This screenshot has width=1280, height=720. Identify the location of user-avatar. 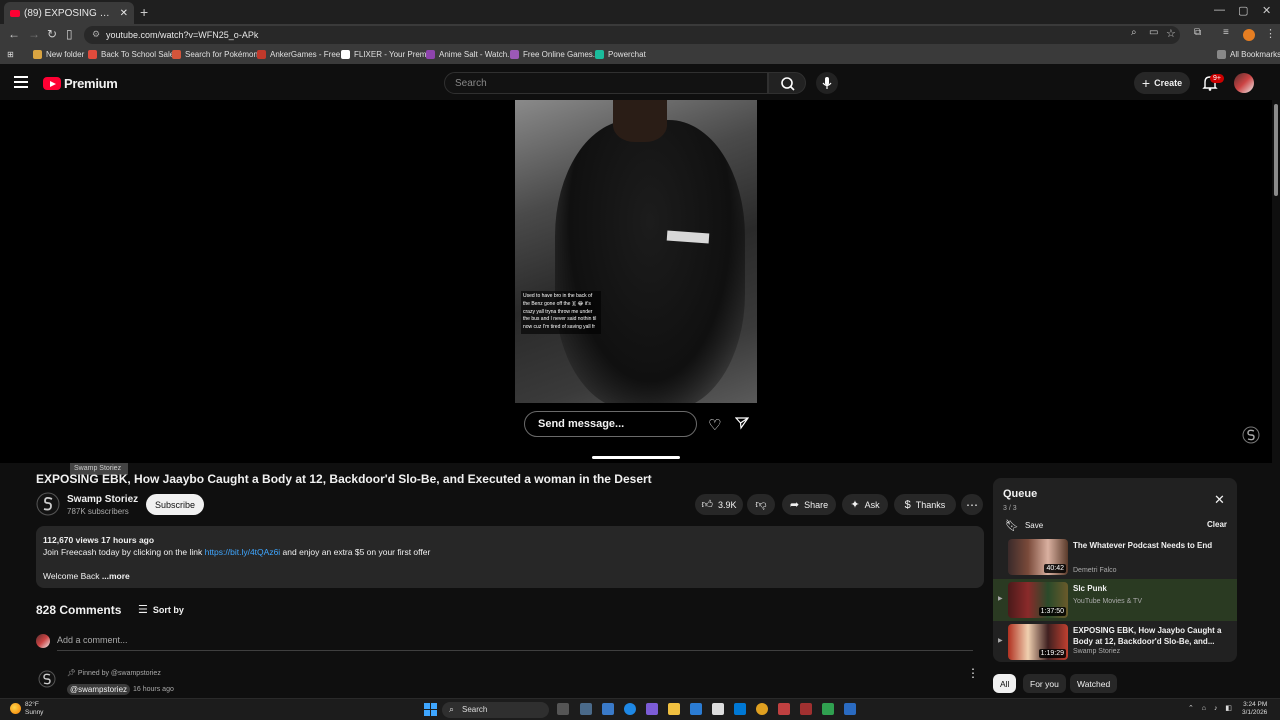
(43, 641).